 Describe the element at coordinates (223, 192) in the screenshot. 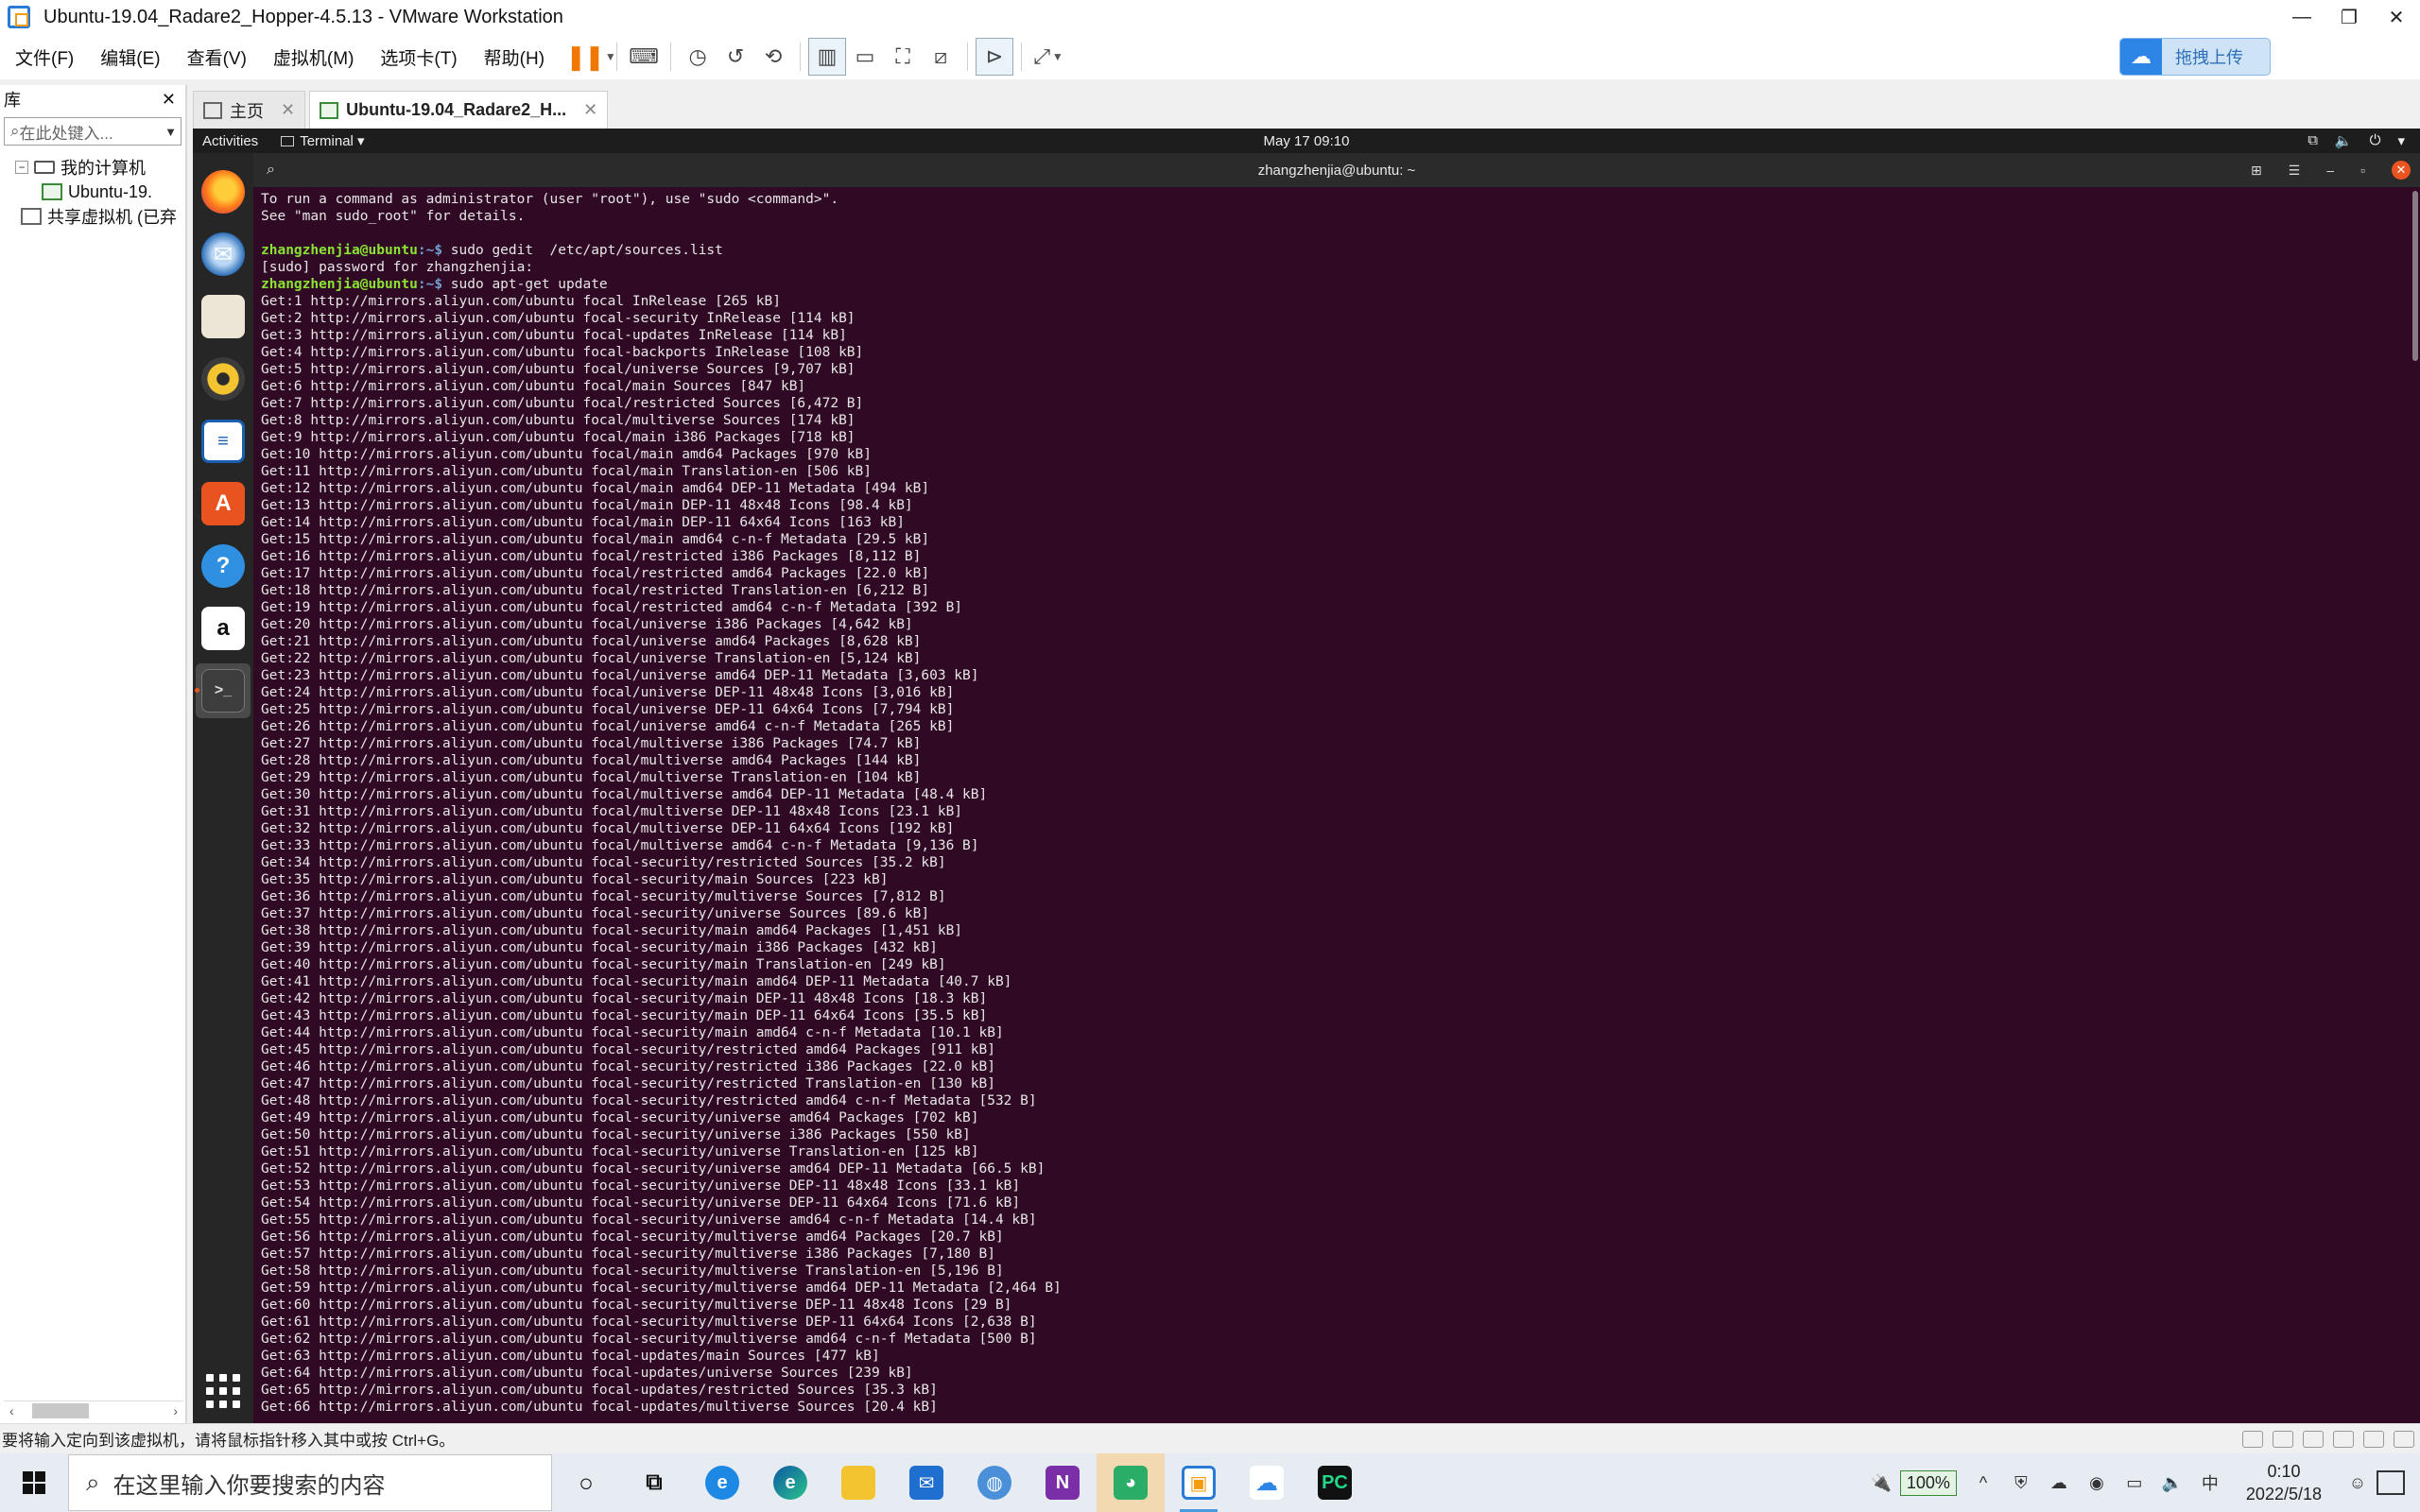

I see `firefox-icon` at that location.